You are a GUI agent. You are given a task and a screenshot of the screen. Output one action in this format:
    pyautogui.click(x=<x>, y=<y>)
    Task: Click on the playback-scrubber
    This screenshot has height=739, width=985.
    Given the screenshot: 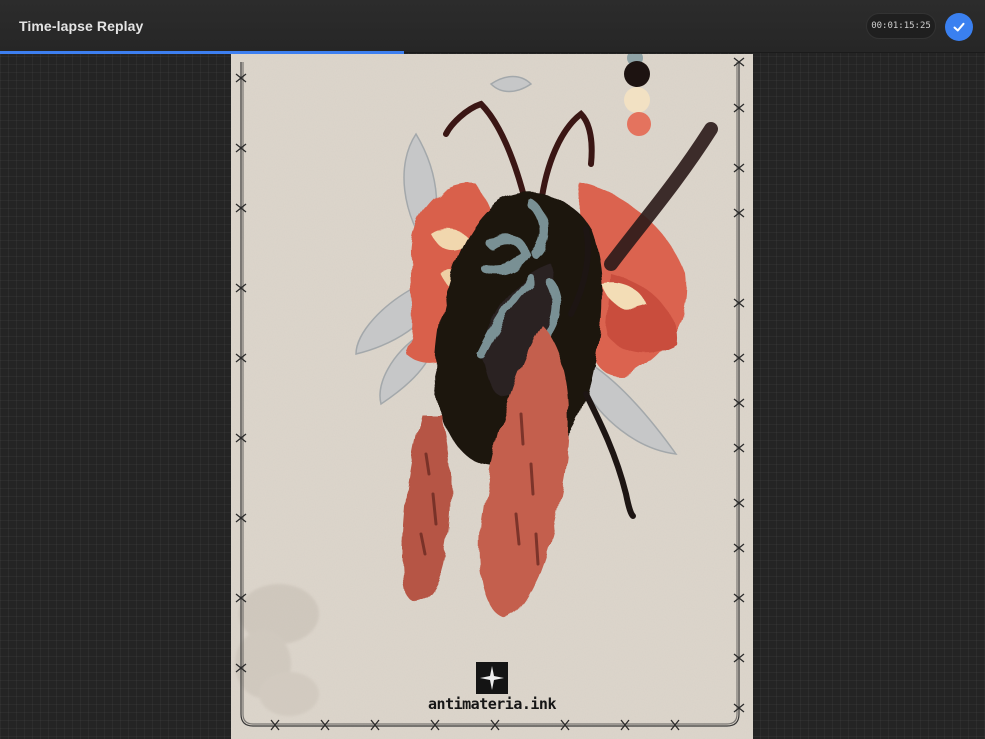 What is the action you would take?
    pyautogui.click(x=492, y=52)
    